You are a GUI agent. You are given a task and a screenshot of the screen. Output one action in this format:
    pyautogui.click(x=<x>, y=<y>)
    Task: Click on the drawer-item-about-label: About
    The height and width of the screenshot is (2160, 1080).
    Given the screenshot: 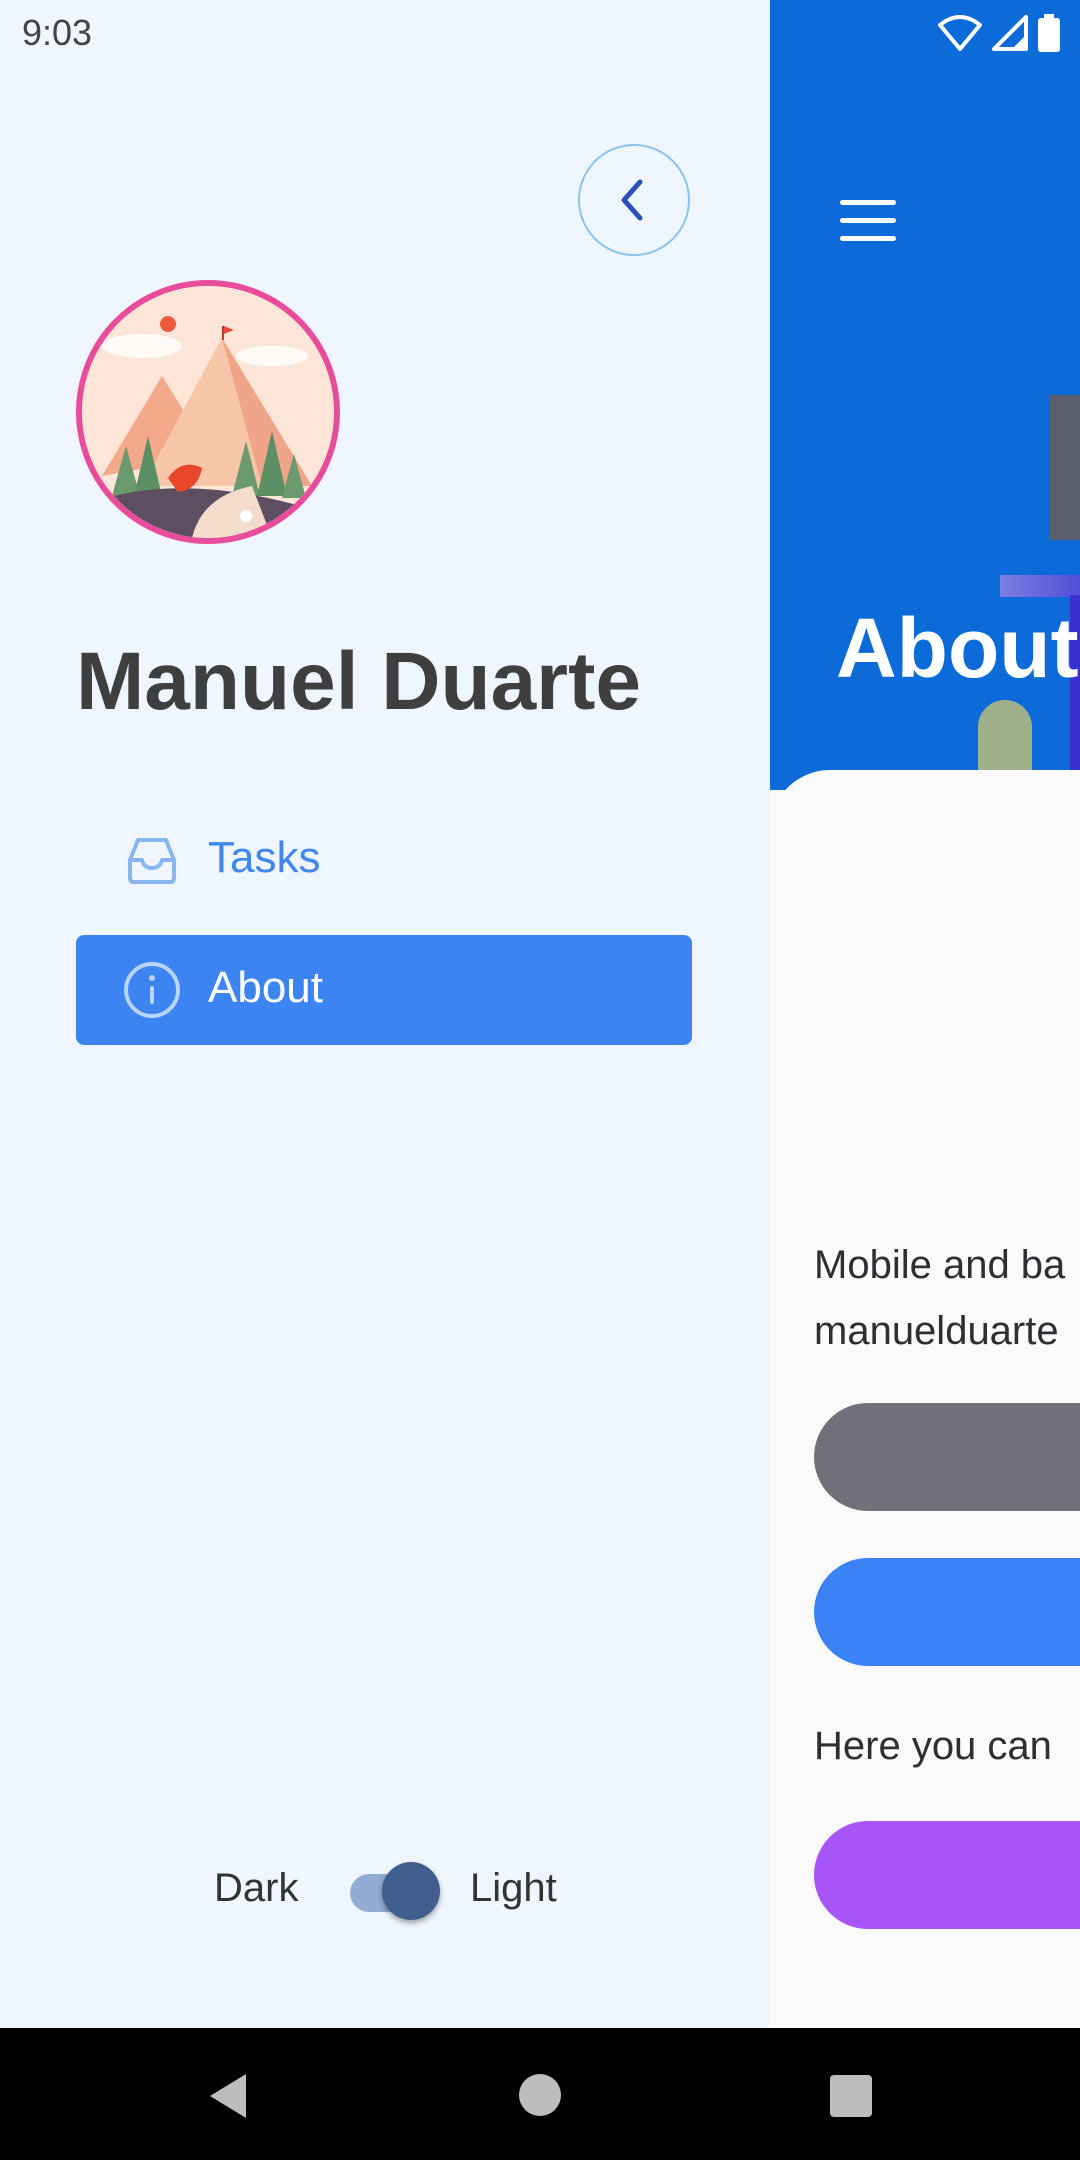 What is the action you would take?
    pyautogui.click(x=265, y=987)
    